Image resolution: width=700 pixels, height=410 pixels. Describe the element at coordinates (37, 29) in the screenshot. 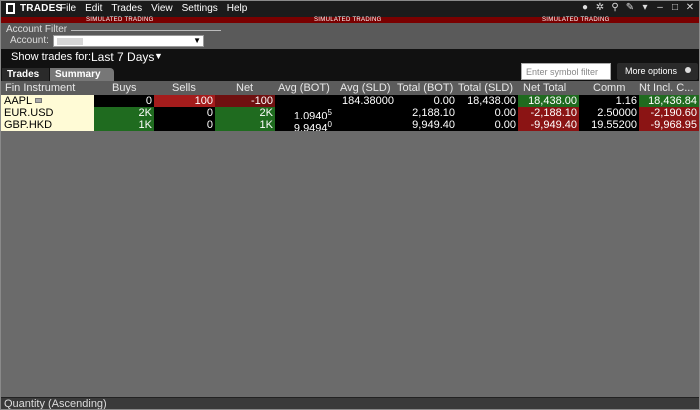

I see `account-filter-title: Account Filter` at that location.